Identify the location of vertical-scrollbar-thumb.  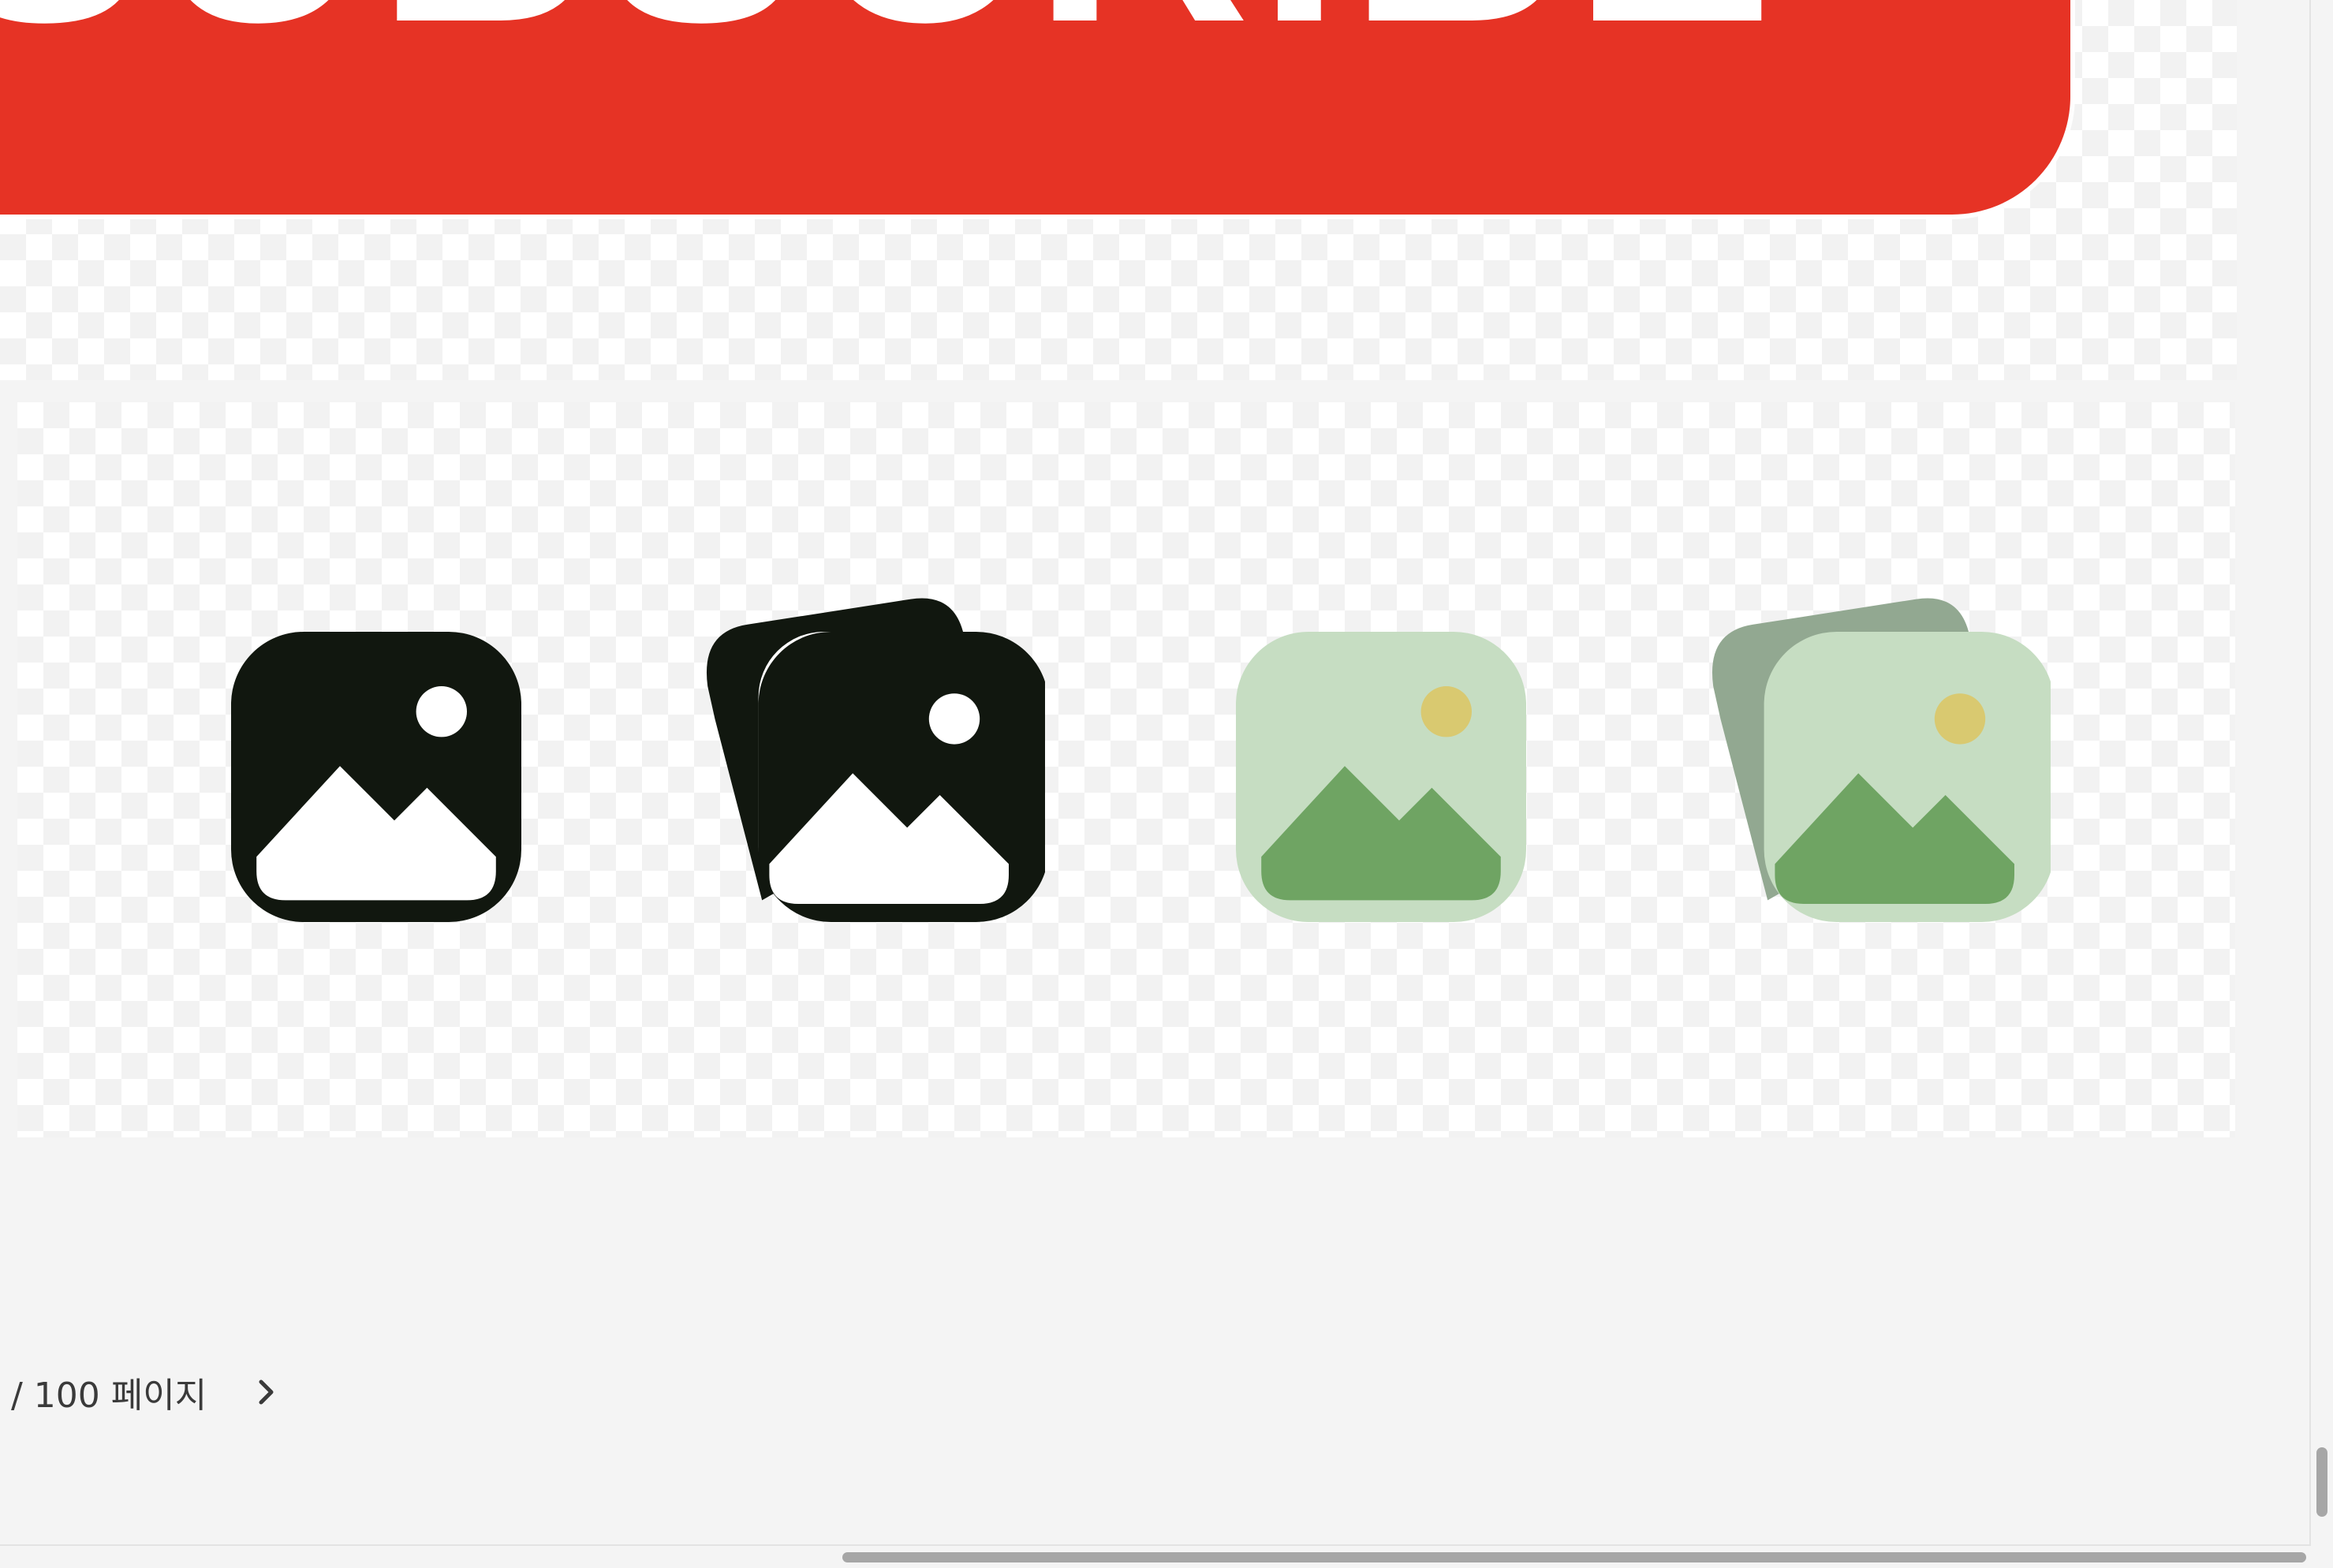
(2321, 1482).